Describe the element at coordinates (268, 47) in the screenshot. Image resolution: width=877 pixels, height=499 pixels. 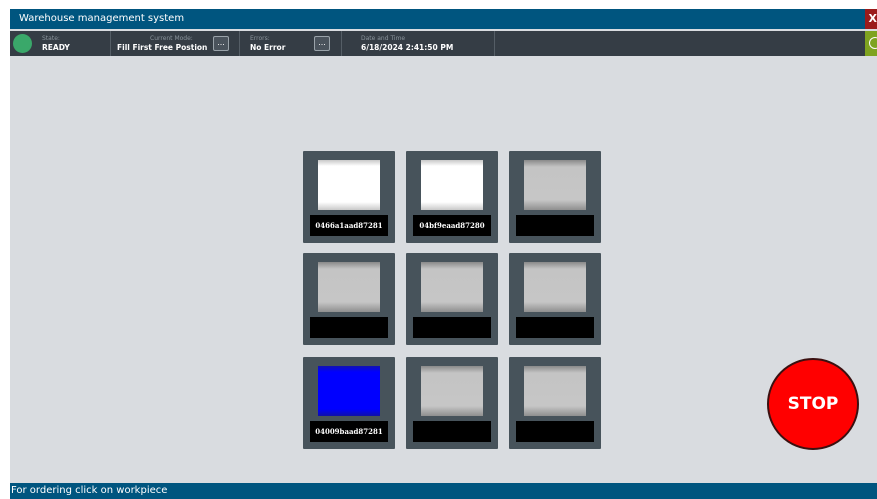
I see `errors-value: No Error` at that location.